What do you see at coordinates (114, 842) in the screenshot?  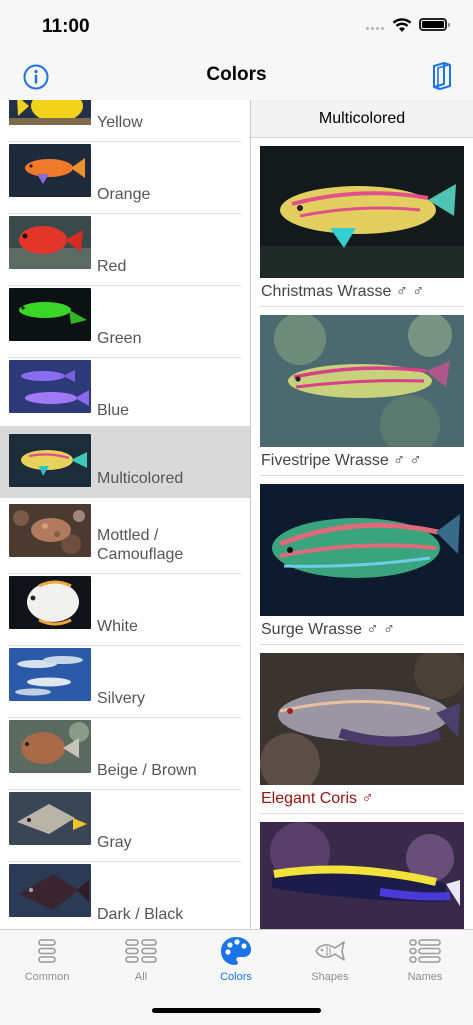 I see `color-label: Gray` at bounding box center [114, 842].